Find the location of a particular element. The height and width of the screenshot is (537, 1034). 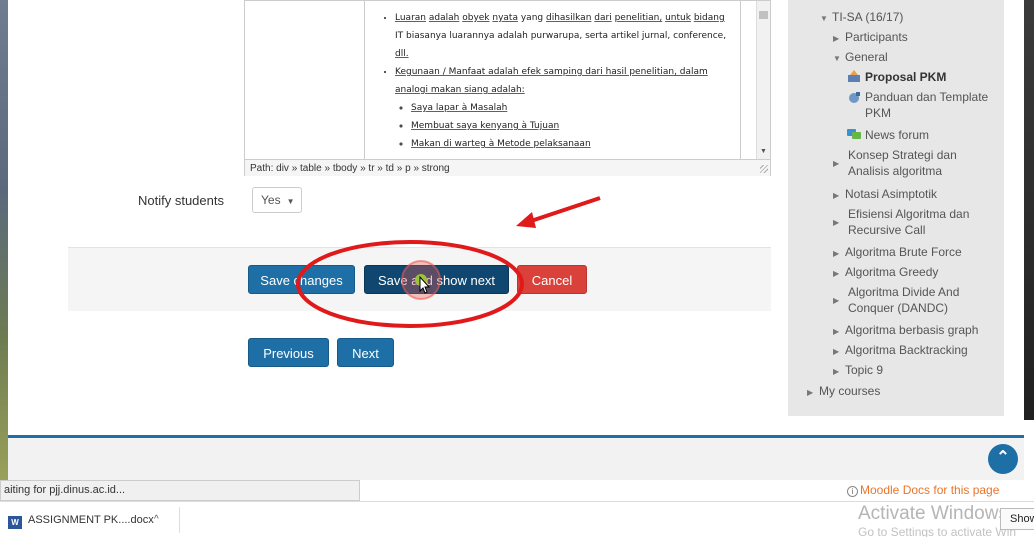

save-and-show-next-button: Save and show next is located at coordinates (436, 279).